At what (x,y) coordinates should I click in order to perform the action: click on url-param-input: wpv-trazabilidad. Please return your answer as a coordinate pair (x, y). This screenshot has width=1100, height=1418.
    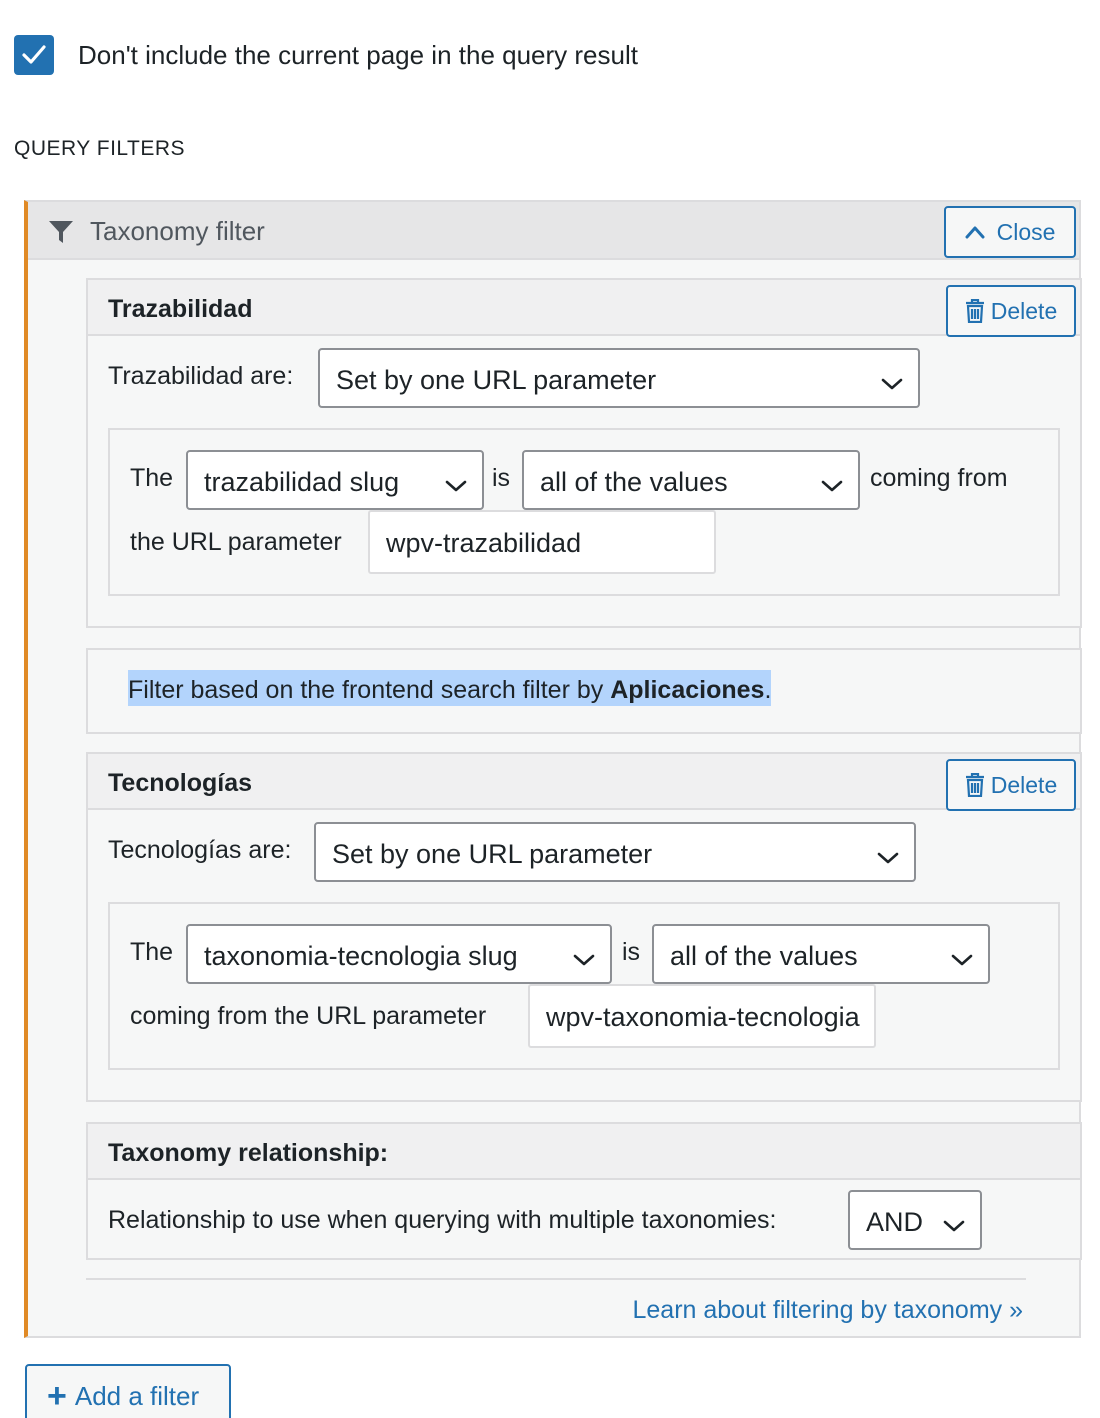
    Looking at the image, I should click on (542, 542).